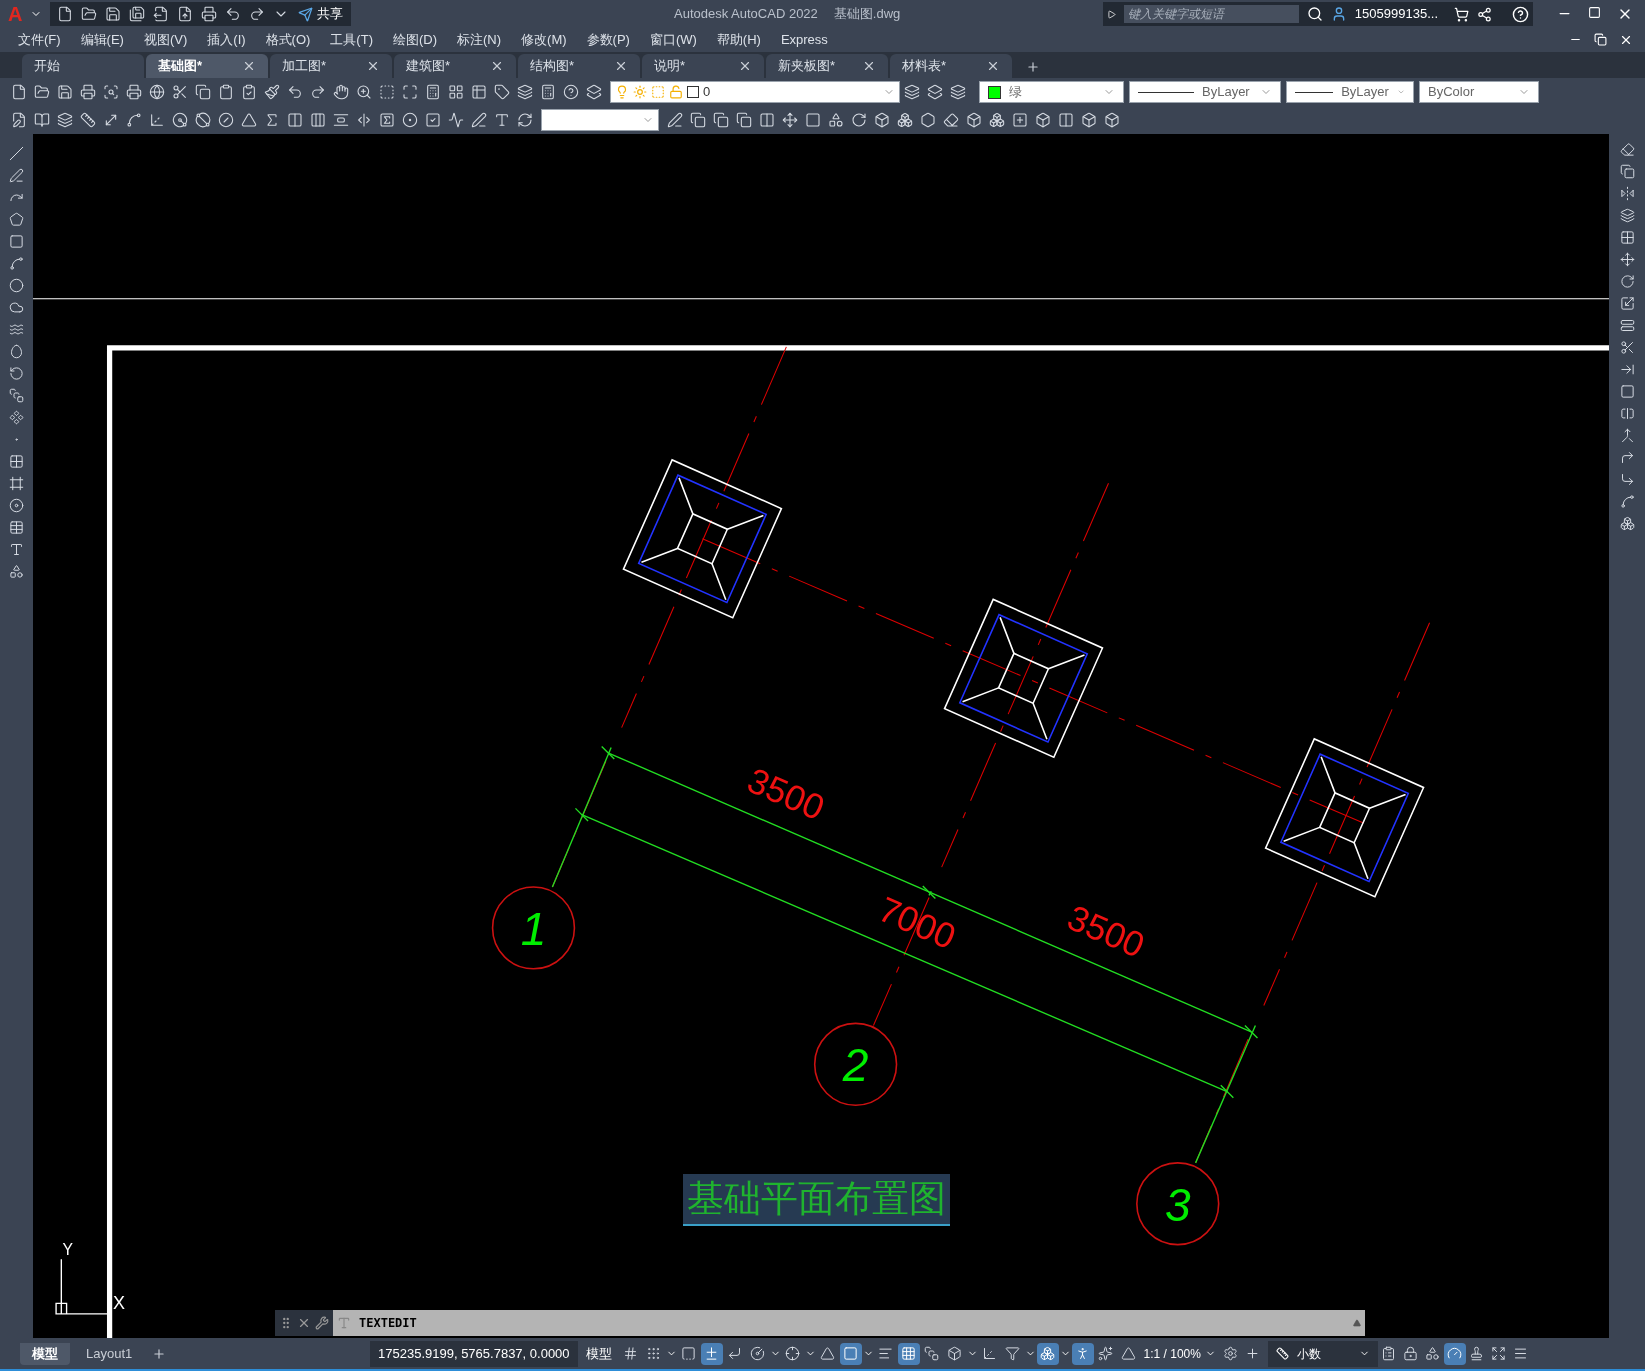 The width and height of the screenshot is (1645, 1371). Describe the element at coordinates (804, 40) in the screenshot. I see `menu-item: Express` at that location.